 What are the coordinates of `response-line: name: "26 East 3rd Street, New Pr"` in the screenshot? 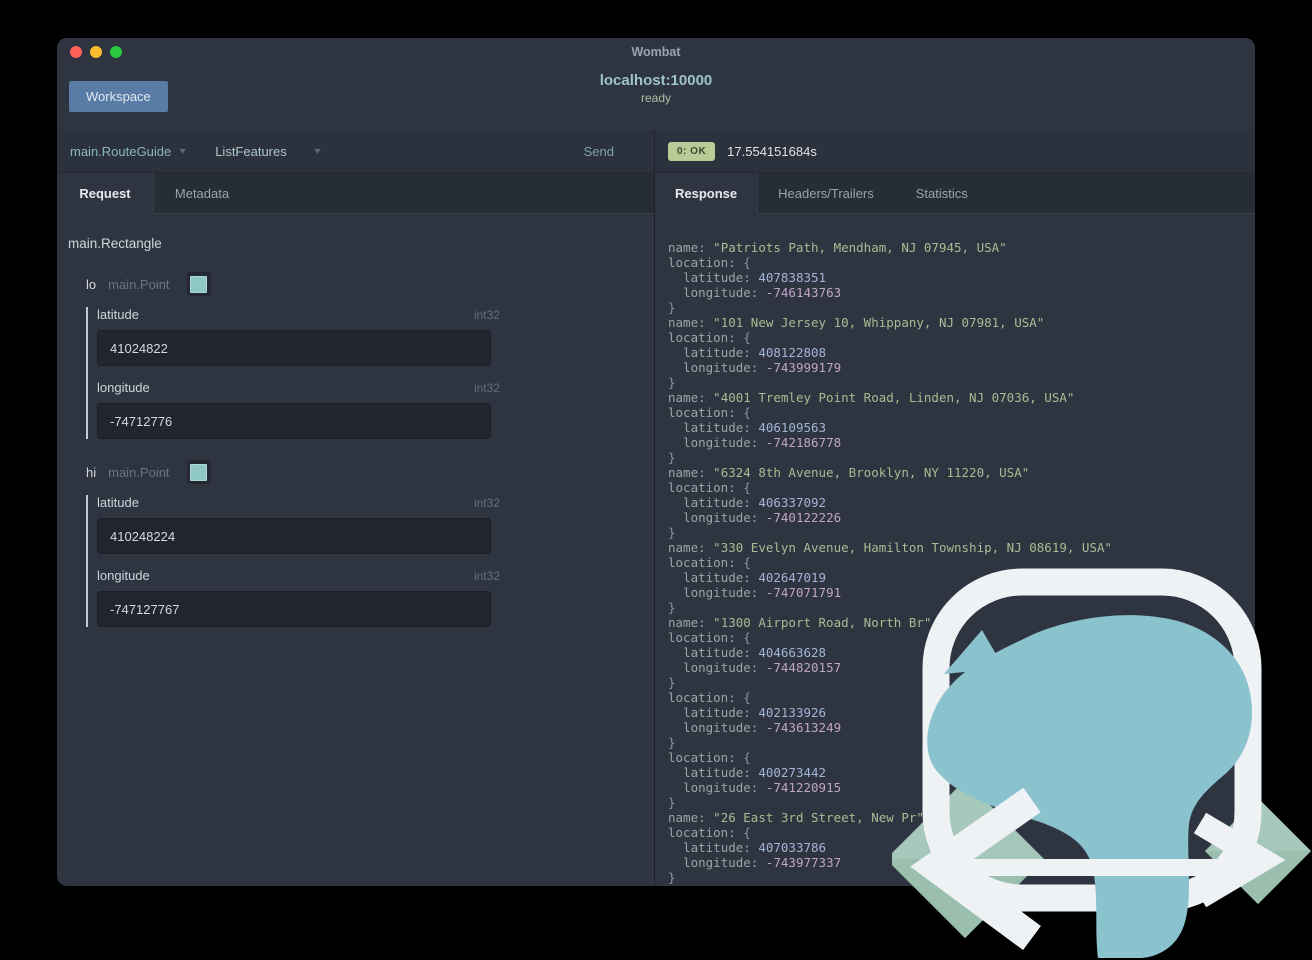 It's located at (796, 817).